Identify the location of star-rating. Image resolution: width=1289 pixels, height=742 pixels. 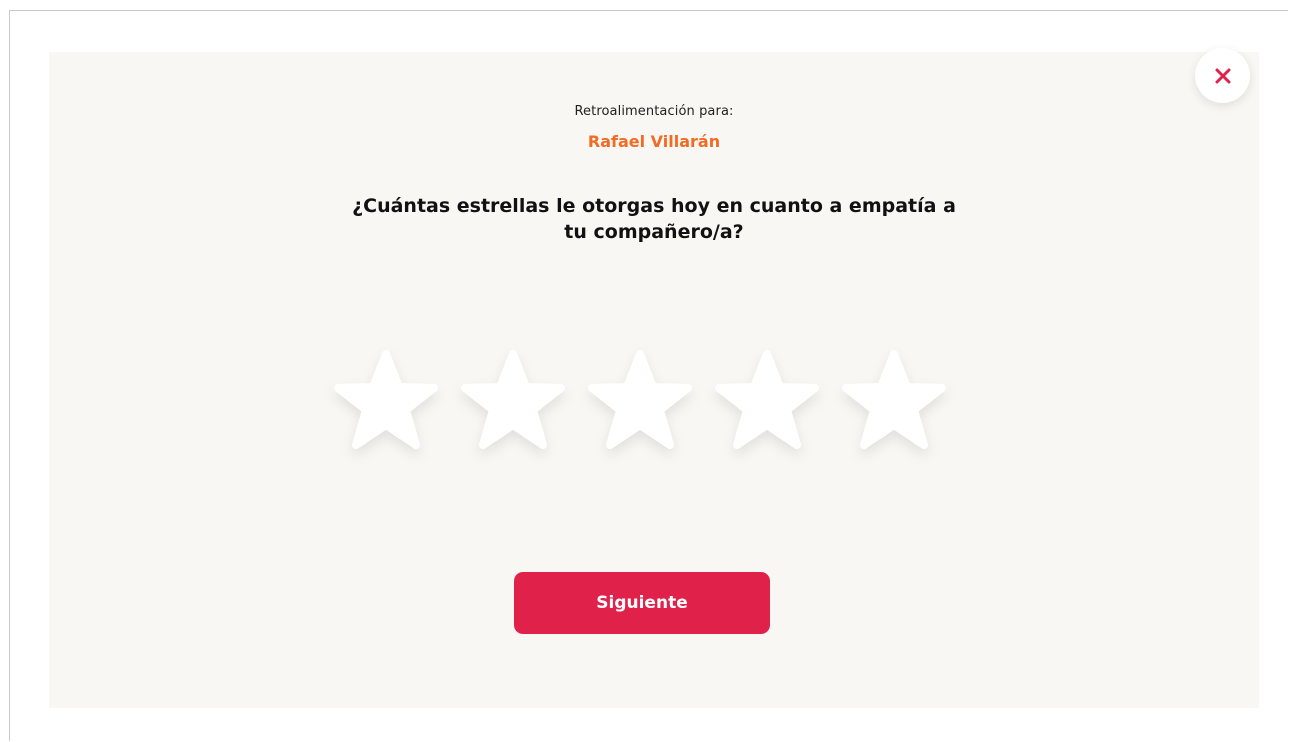
(644, 405).